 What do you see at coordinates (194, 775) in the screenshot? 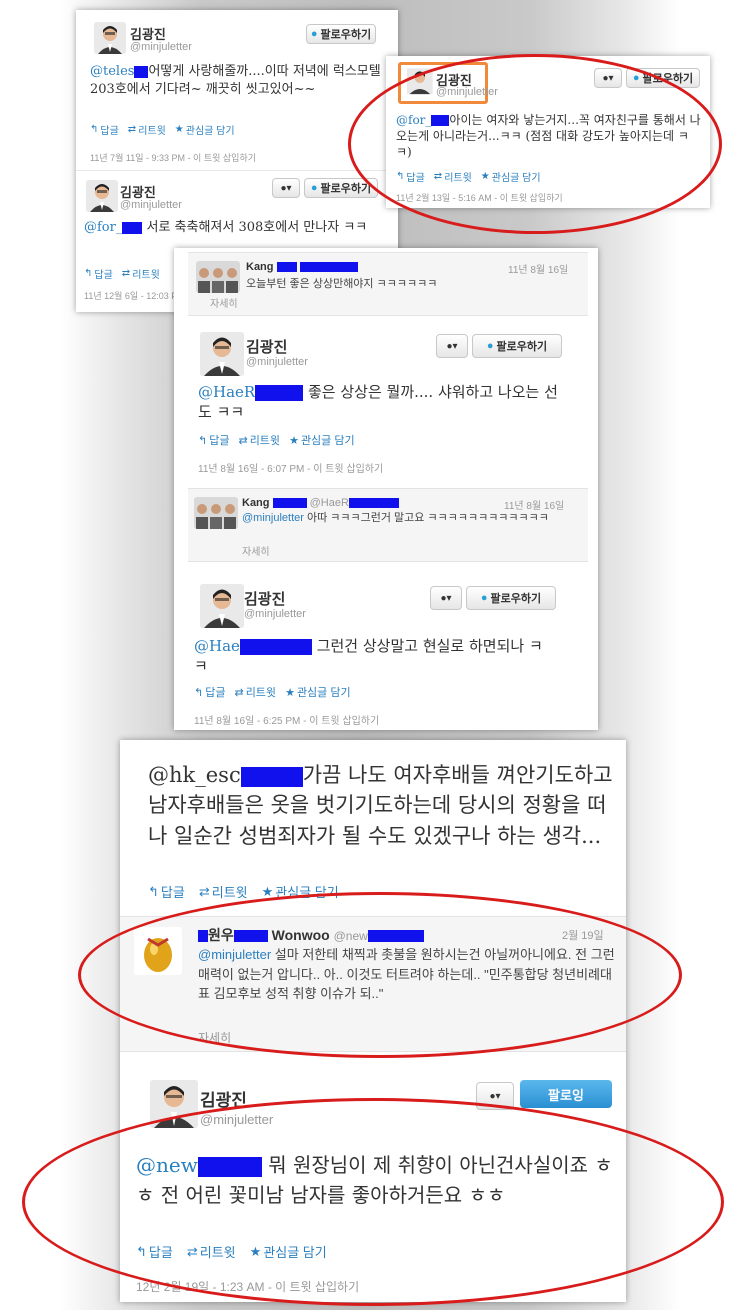
I see `mention-link: @hk_esc` at bounding box center [194, 775].